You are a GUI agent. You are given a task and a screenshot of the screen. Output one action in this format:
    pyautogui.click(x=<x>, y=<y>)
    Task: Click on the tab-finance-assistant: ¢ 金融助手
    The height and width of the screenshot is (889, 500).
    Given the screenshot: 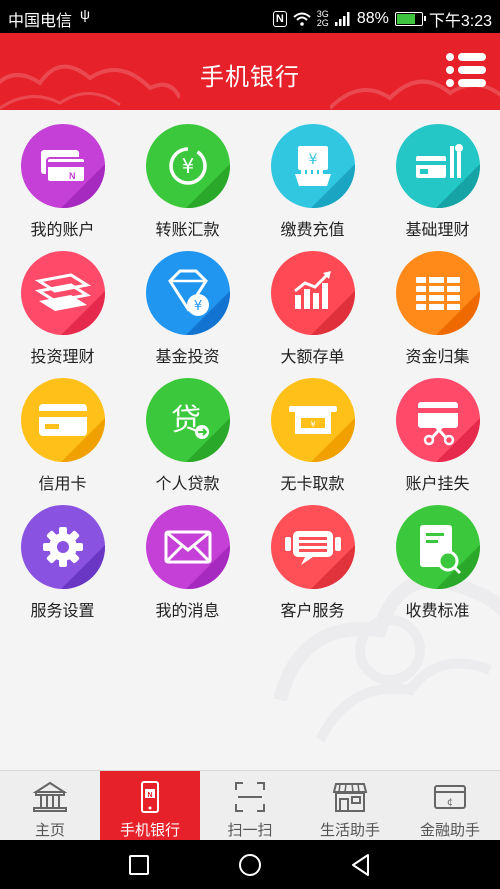 What is the action you would take?
    pyautogui.click(x=450, y=806)
    